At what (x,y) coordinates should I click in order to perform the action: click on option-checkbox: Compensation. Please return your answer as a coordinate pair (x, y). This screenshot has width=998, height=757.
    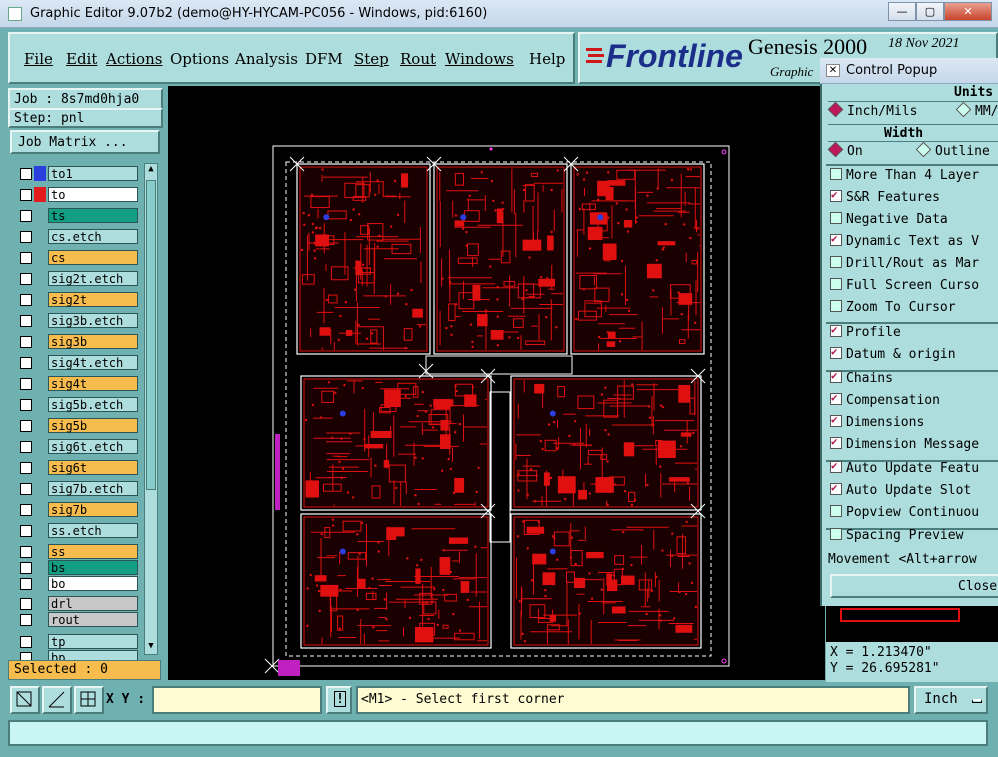
    Looking at the image, I should click on (885, 403).